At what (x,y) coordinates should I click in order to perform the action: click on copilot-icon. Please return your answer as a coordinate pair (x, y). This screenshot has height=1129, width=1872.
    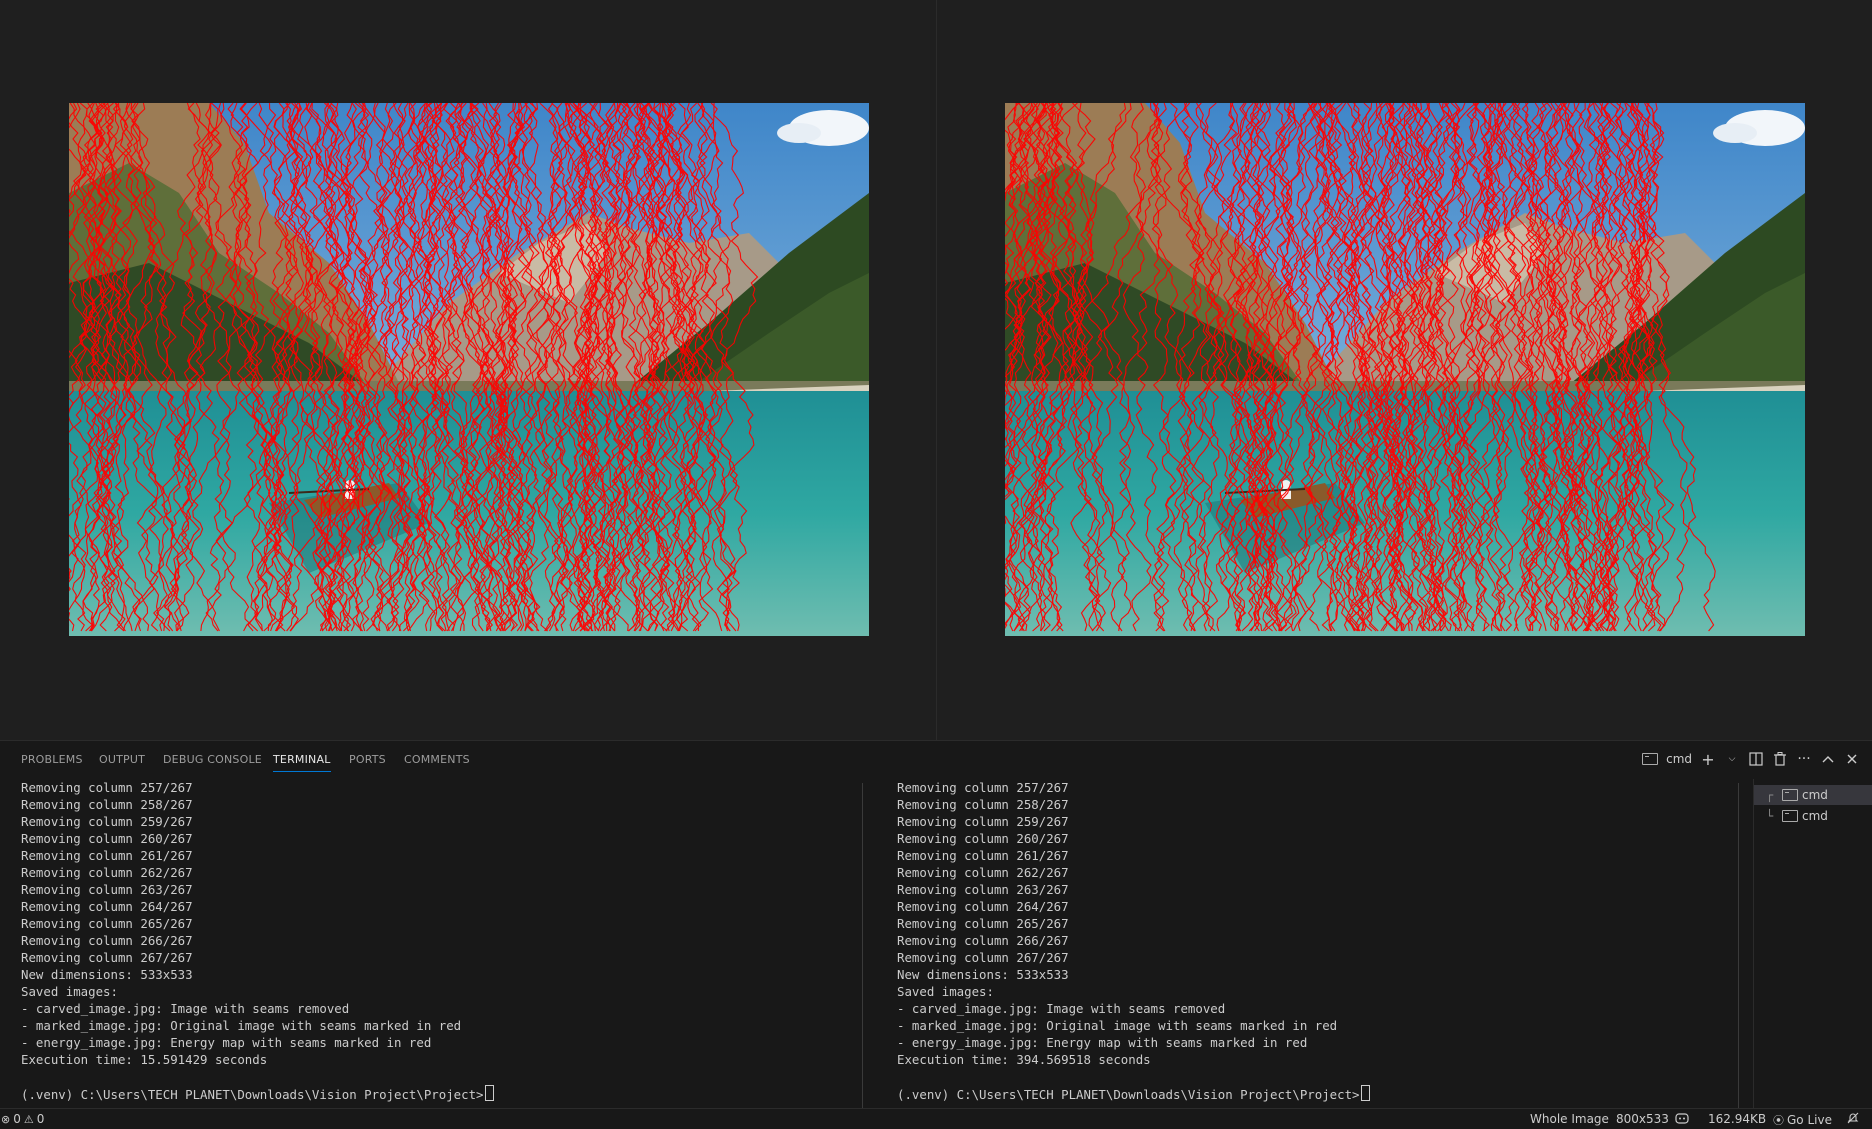
    Looking at the image, I should click on (1682, 1118).